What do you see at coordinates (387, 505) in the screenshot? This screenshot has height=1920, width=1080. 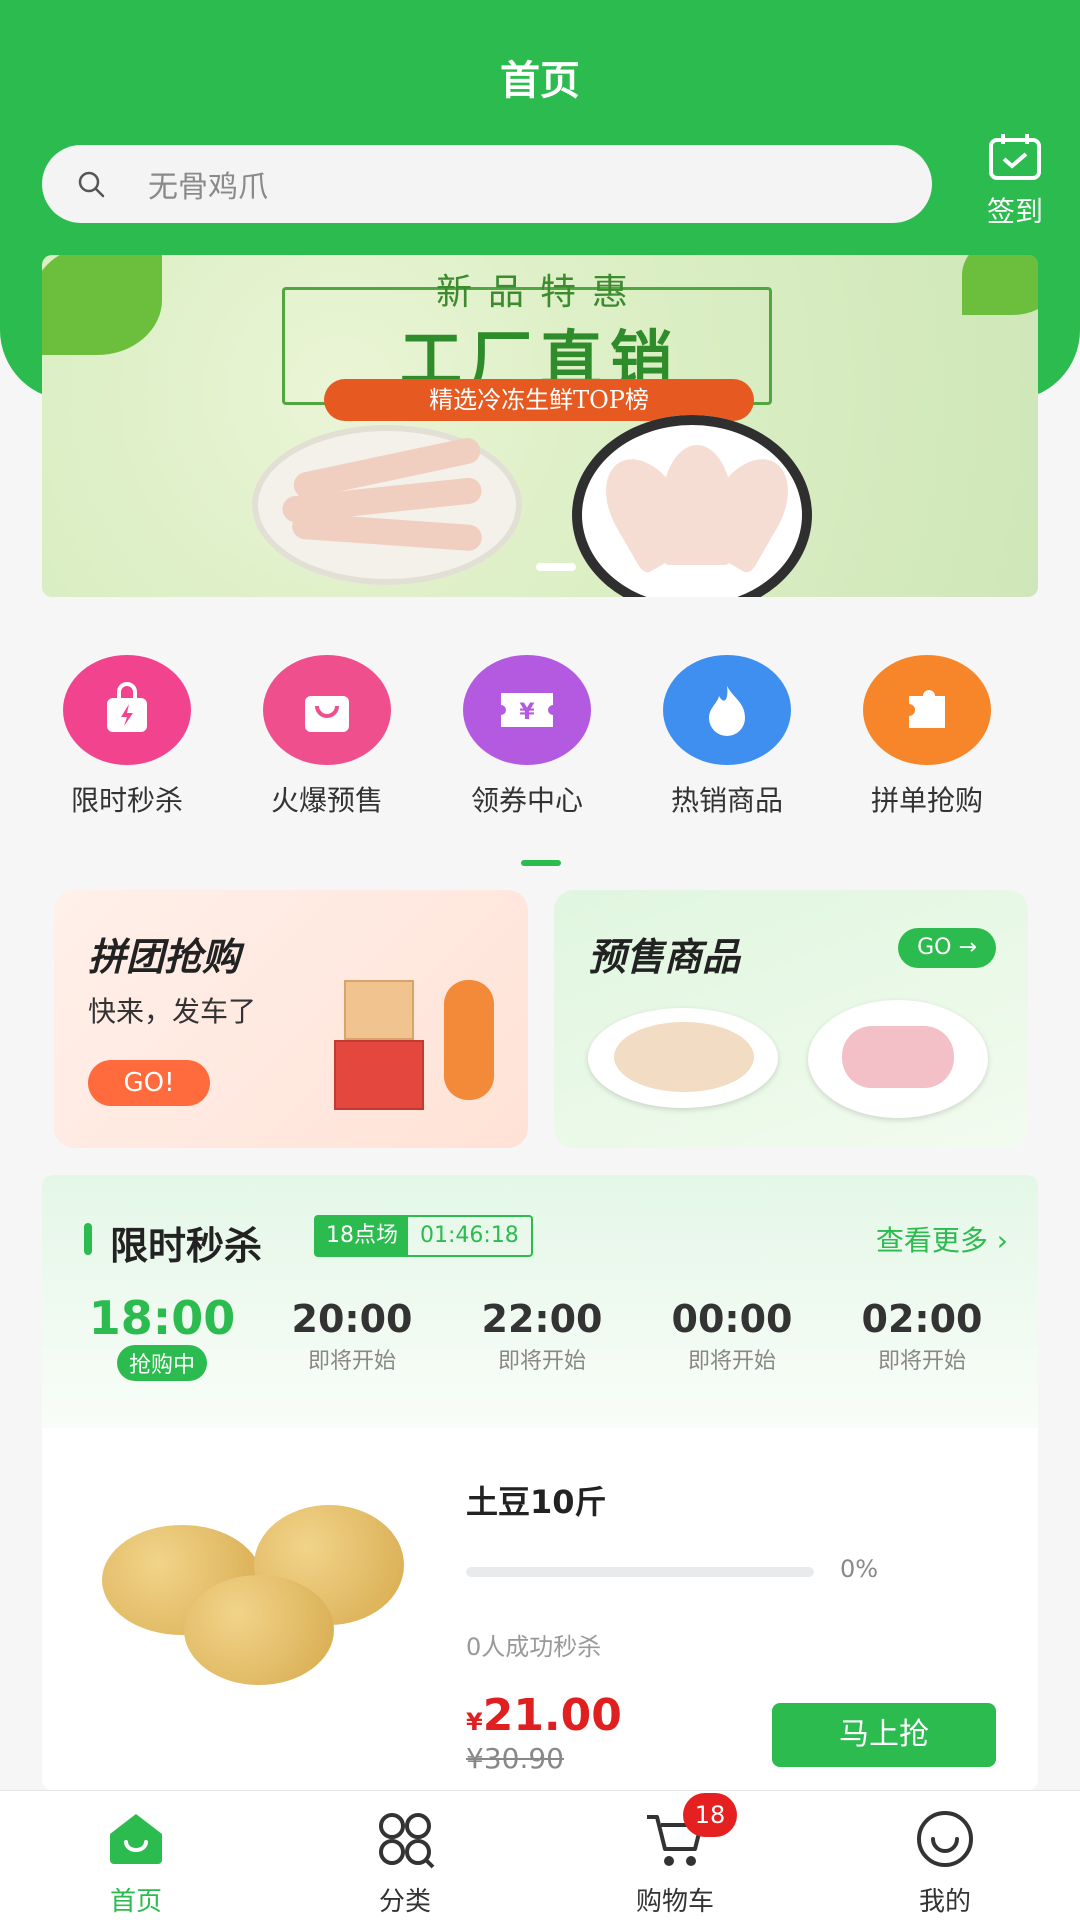 I see `chicken-feet-plate` at bounding box center [387, 505].